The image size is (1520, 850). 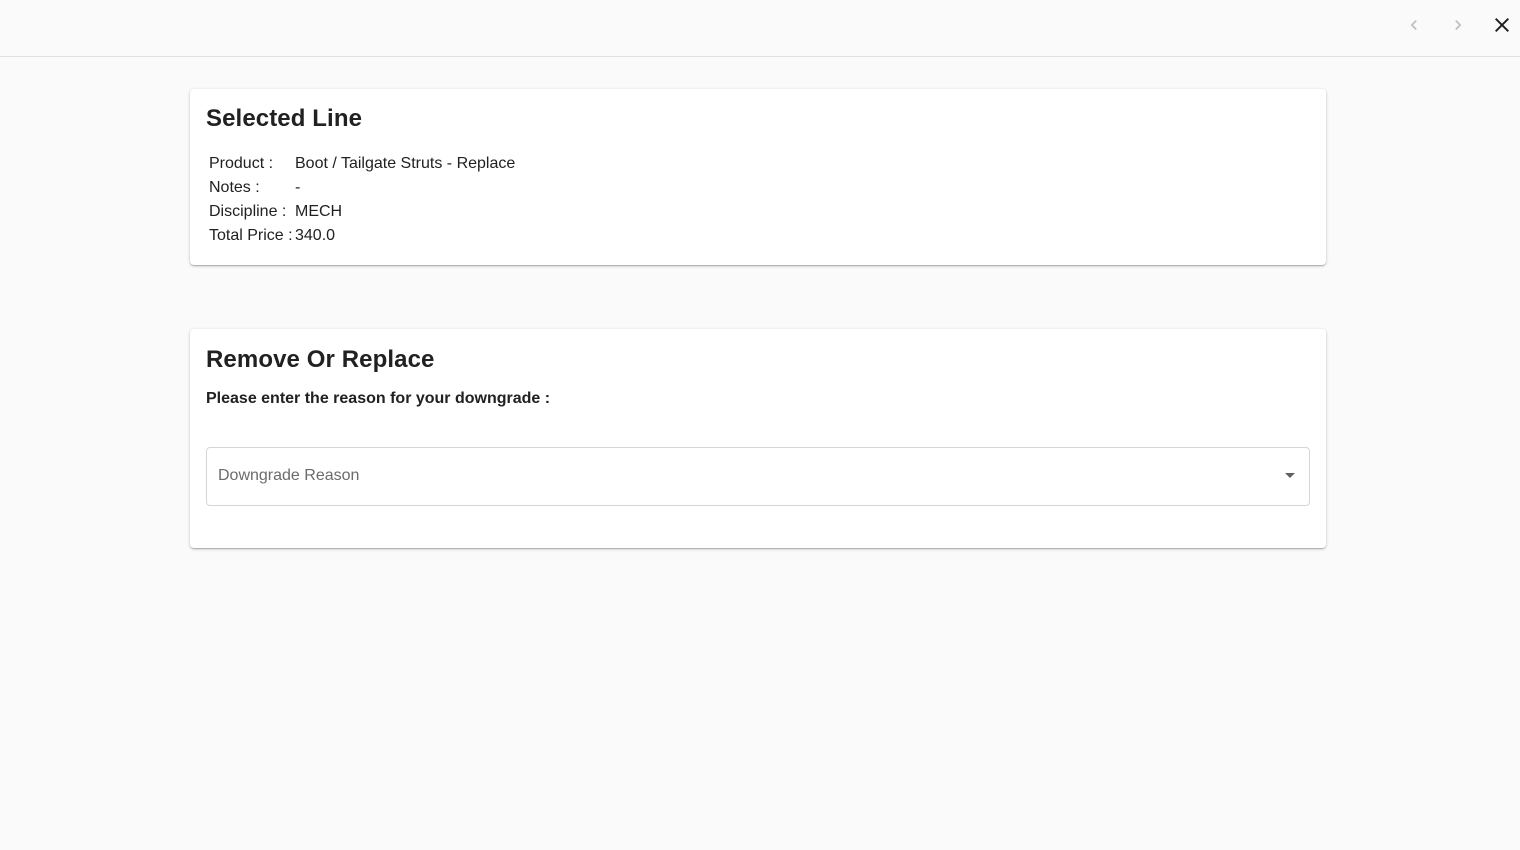 What do you see at coordinates (241, 163) in the screenshot?
I see `detail-label: Product :` at bounding box center [241, 163].